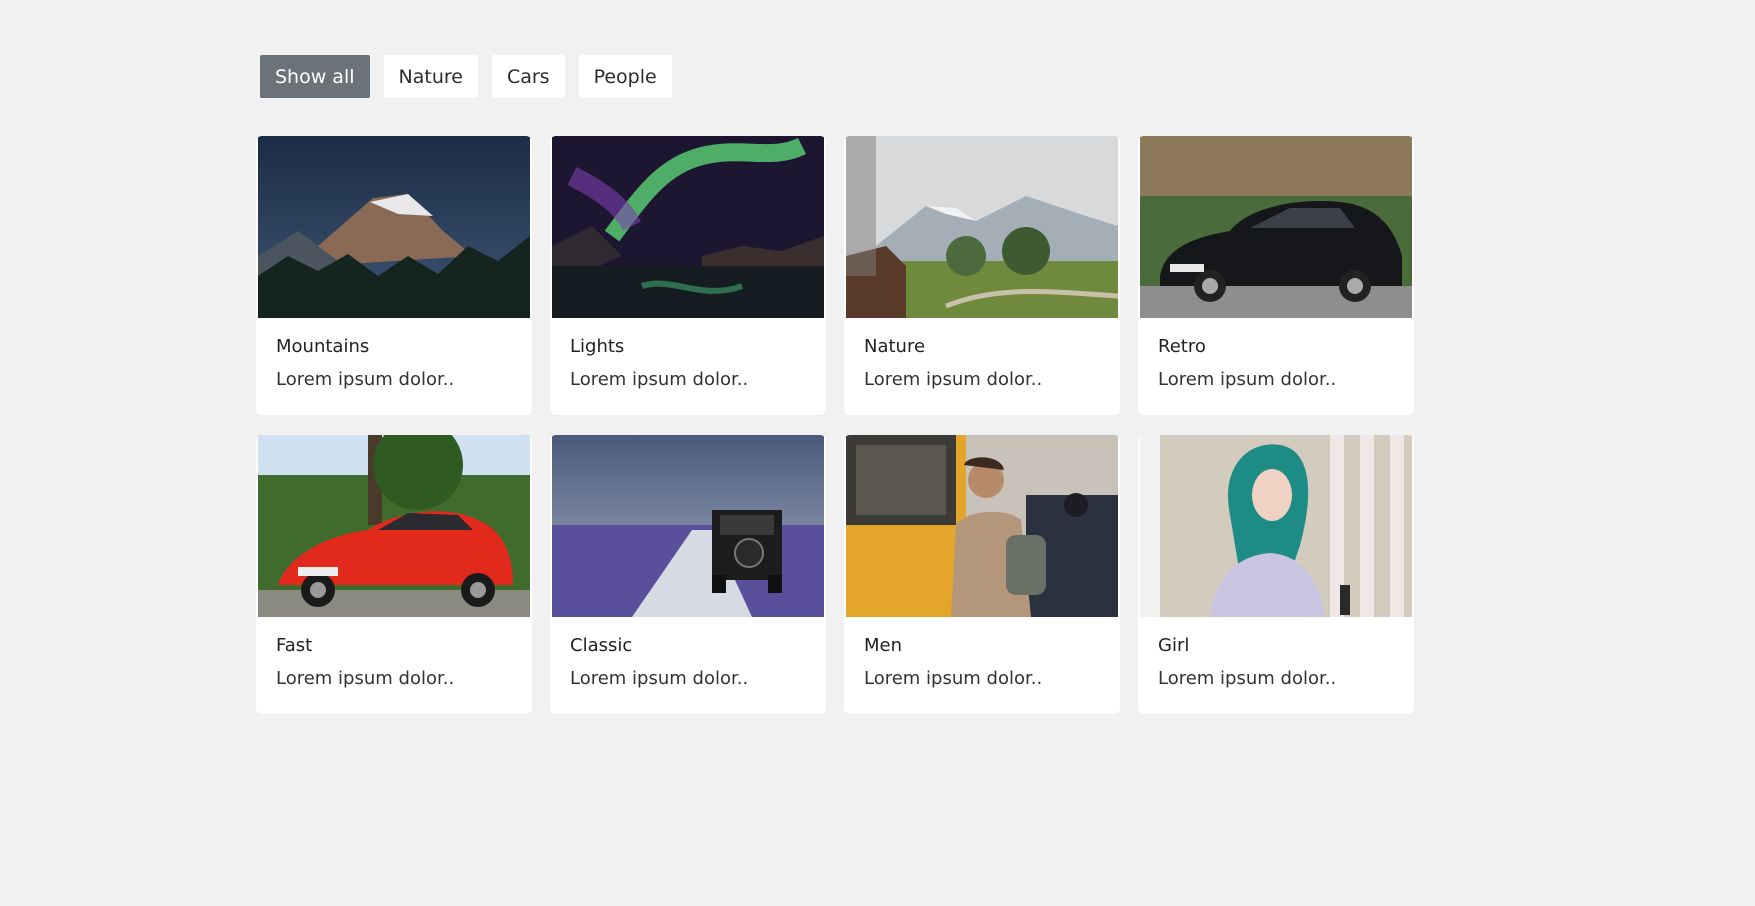 The image size is (1755, 906). Describe the element at coordinates (1276, 526) in the screenshot. I see `girl-portrait-photo` at that location.